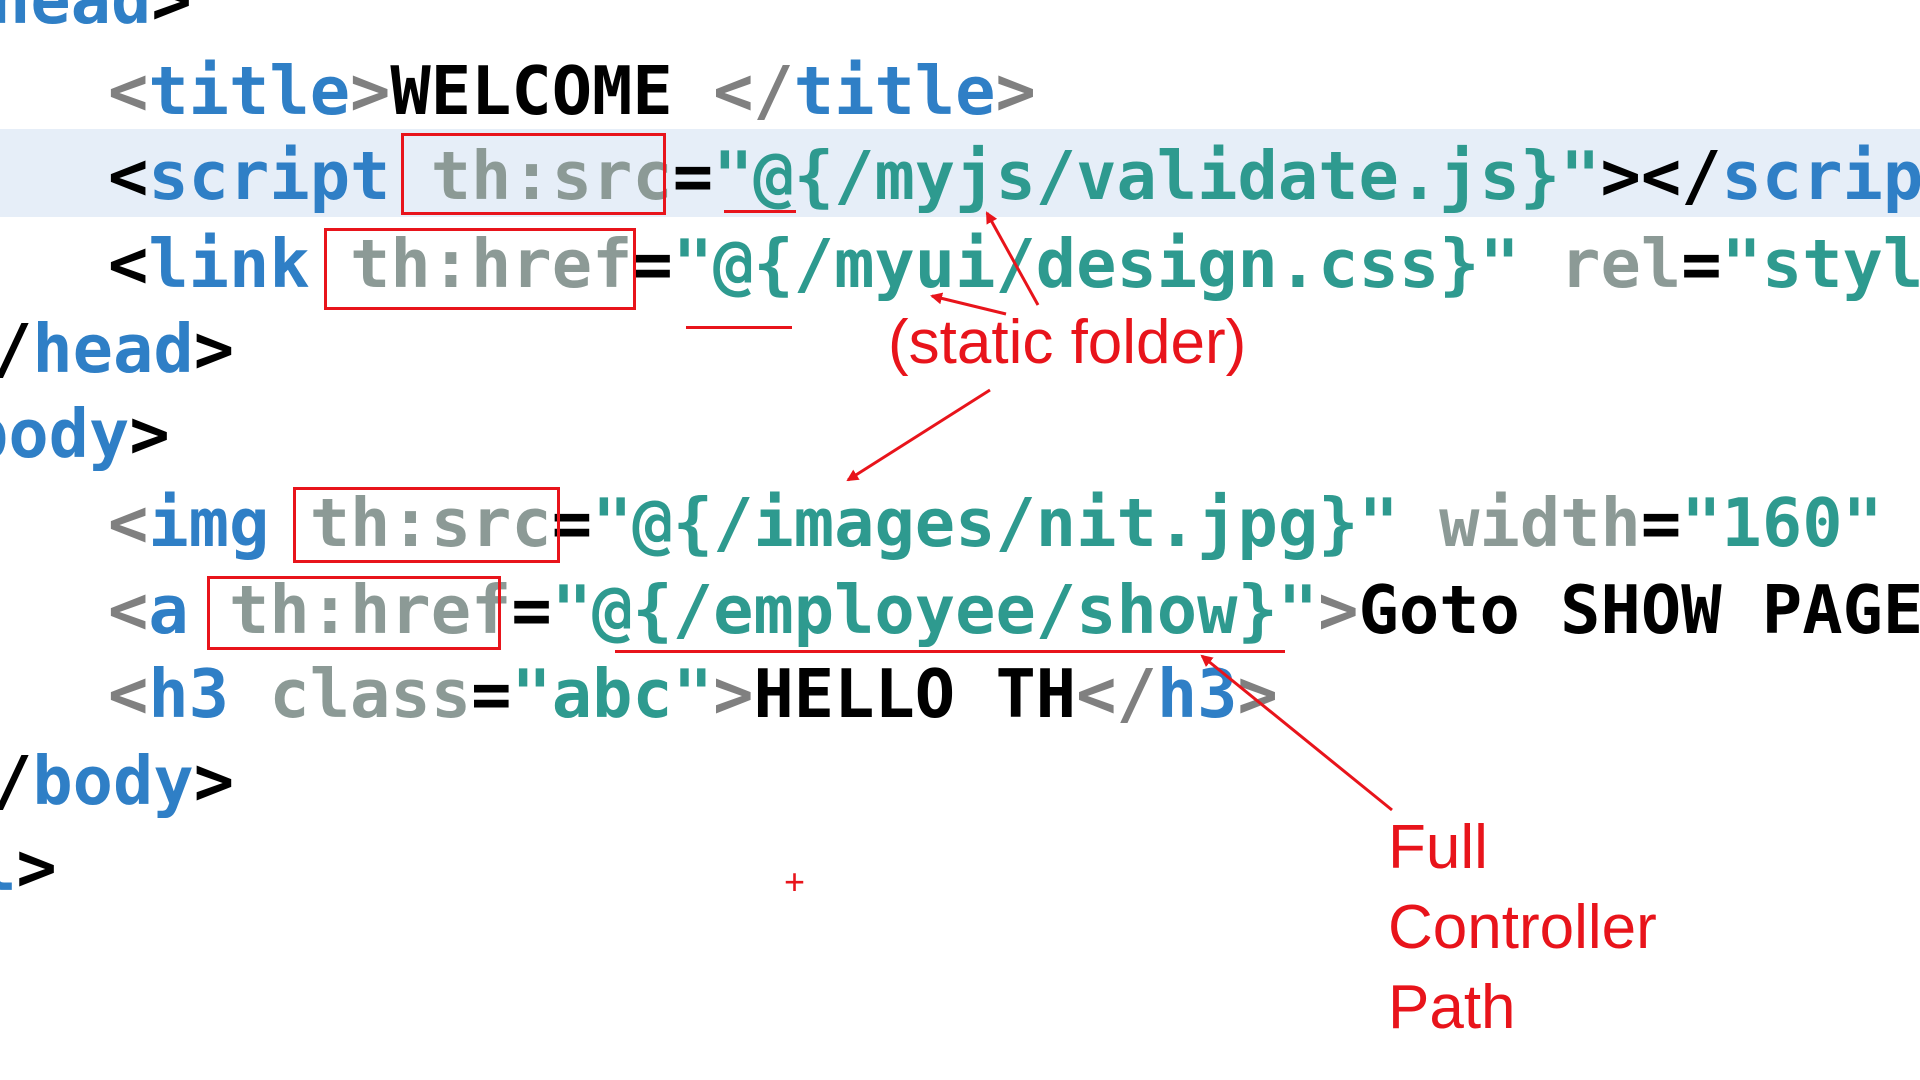  I want to click on at-underline-link, so click(739, 327).